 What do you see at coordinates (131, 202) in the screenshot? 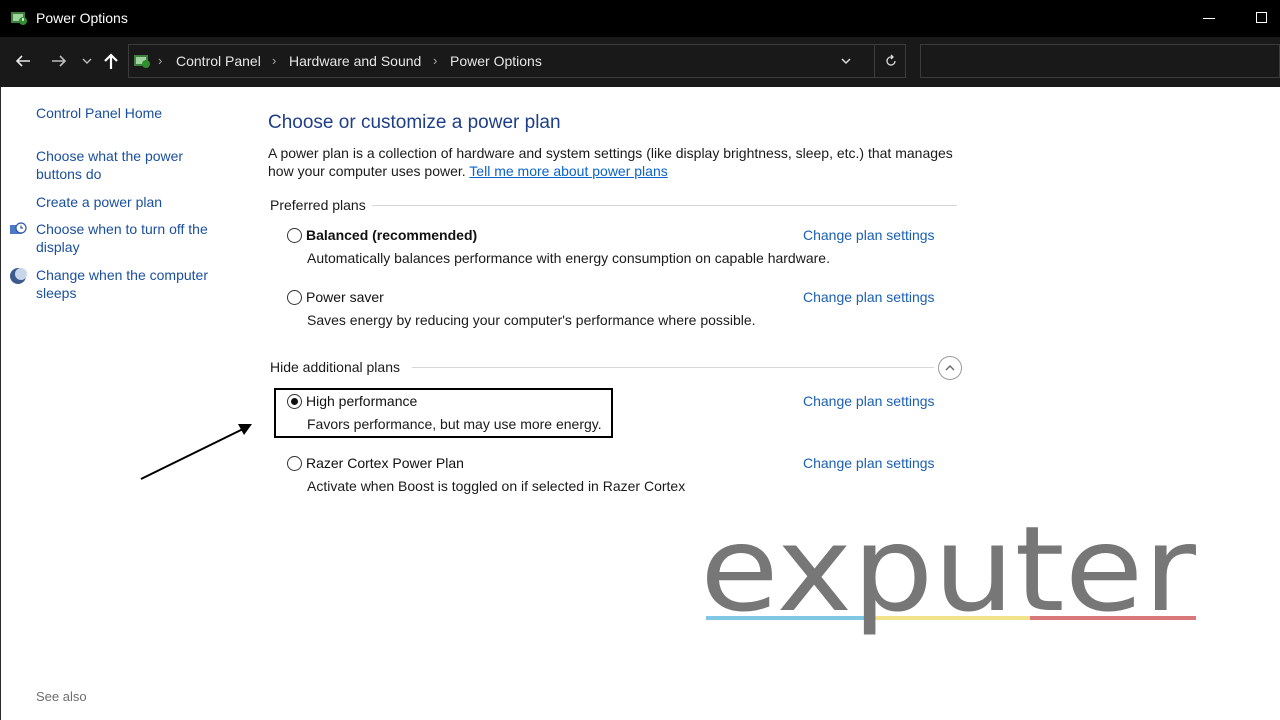
I see `sidebar-item-create-power-plan: Create a power plan` at bounding box center [131, 202].